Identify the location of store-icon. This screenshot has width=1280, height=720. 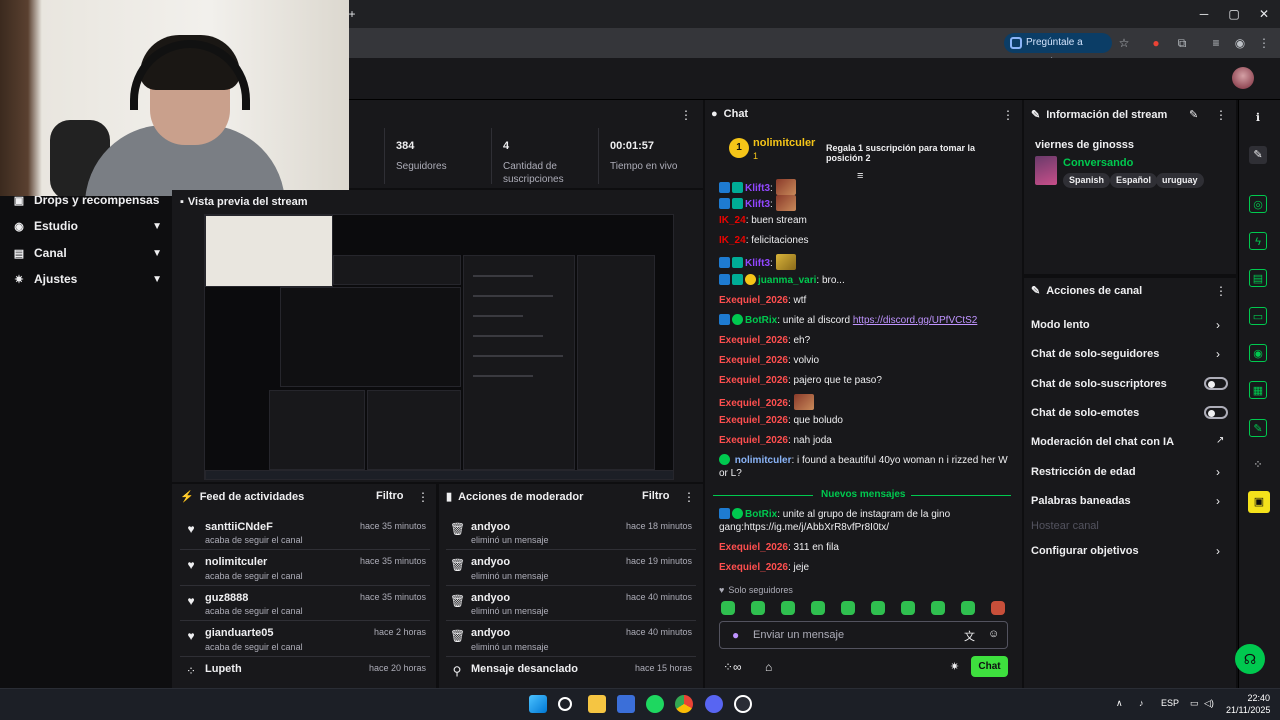
(626, 704).